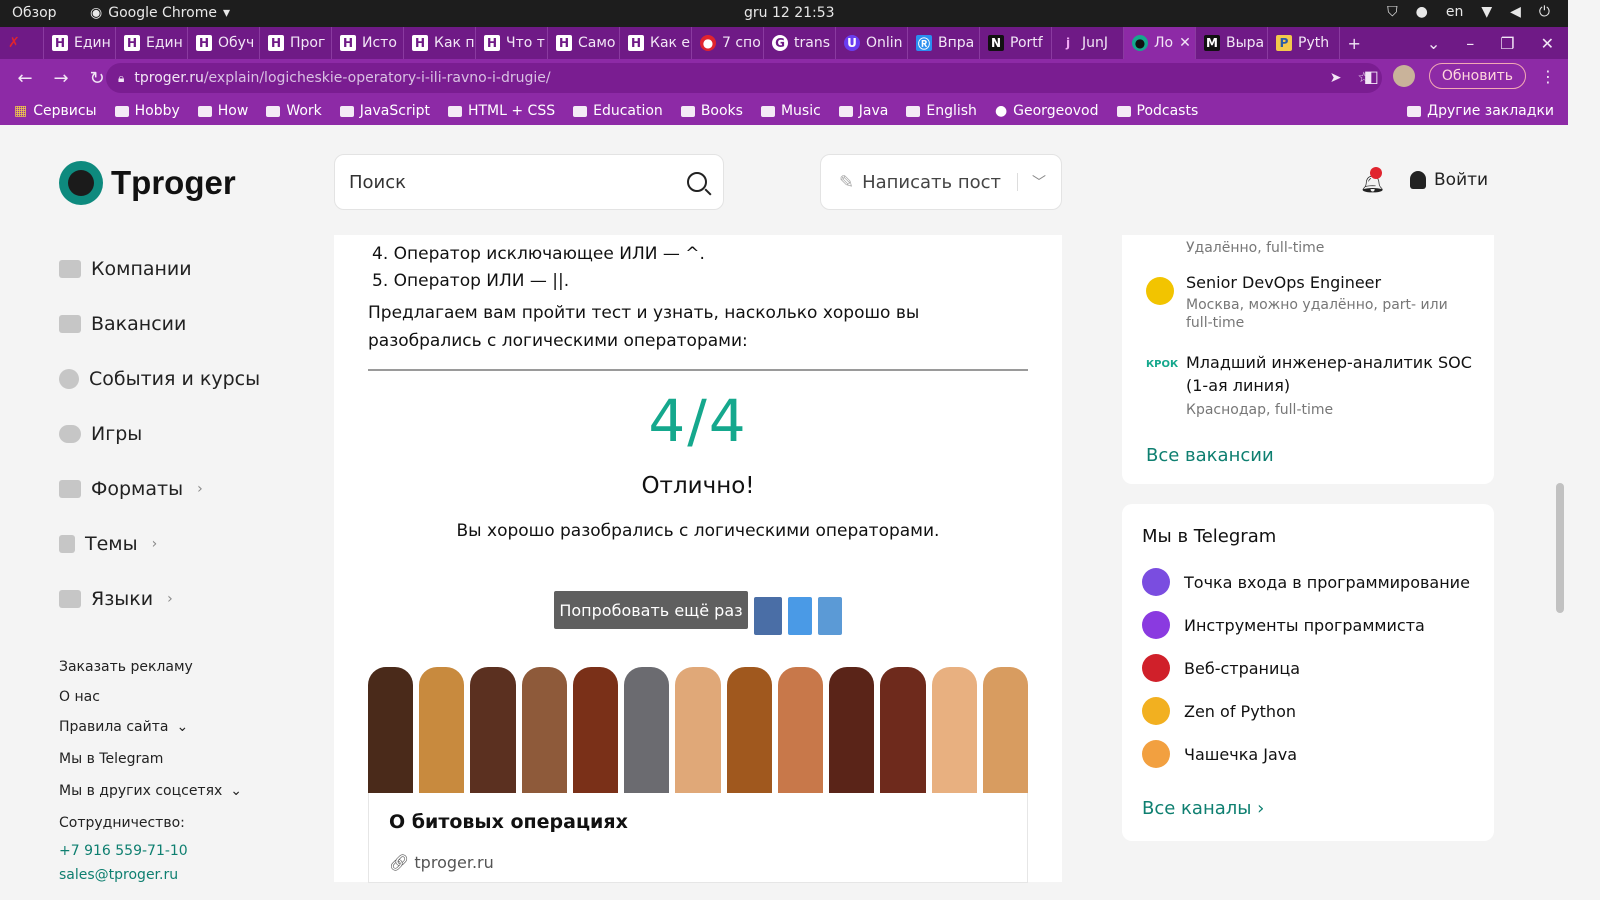 This screenshot has width=1600, height=900. I want to click on bookmark-folder: Work, so click(294, 111).